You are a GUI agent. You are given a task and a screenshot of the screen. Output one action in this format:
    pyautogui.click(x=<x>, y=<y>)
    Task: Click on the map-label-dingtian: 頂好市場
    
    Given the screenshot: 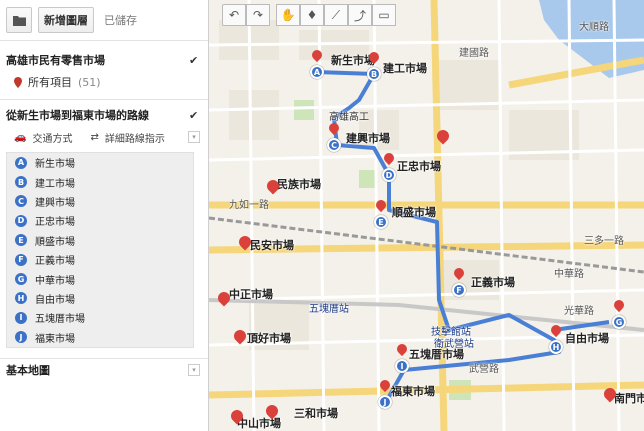 What is the action you would take?
    pyautogui.click(x=269, y=338)
    